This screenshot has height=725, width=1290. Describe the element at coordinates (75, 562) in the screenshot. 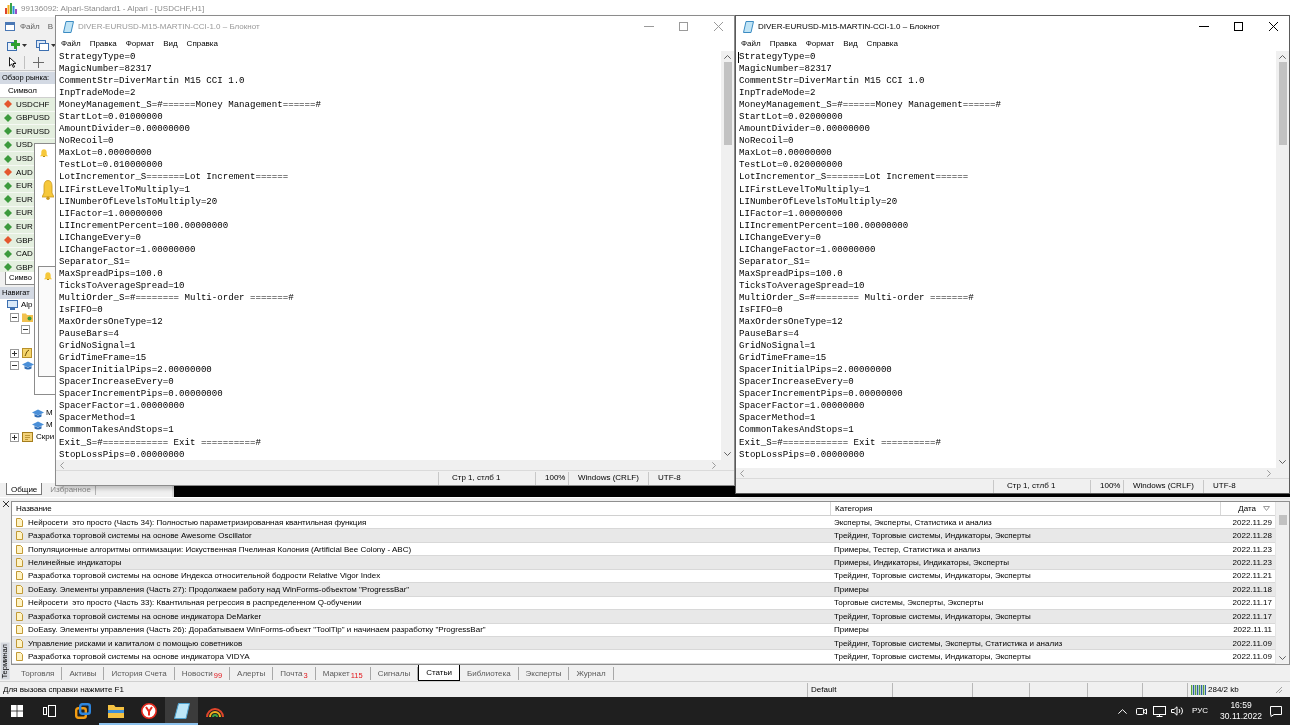

I see `article-title: Нелинейные индикаторы` at that location.